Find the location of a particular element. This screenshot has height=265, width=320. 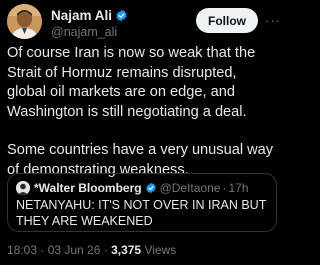

views-label: Views is located at coordinates (160, 250).